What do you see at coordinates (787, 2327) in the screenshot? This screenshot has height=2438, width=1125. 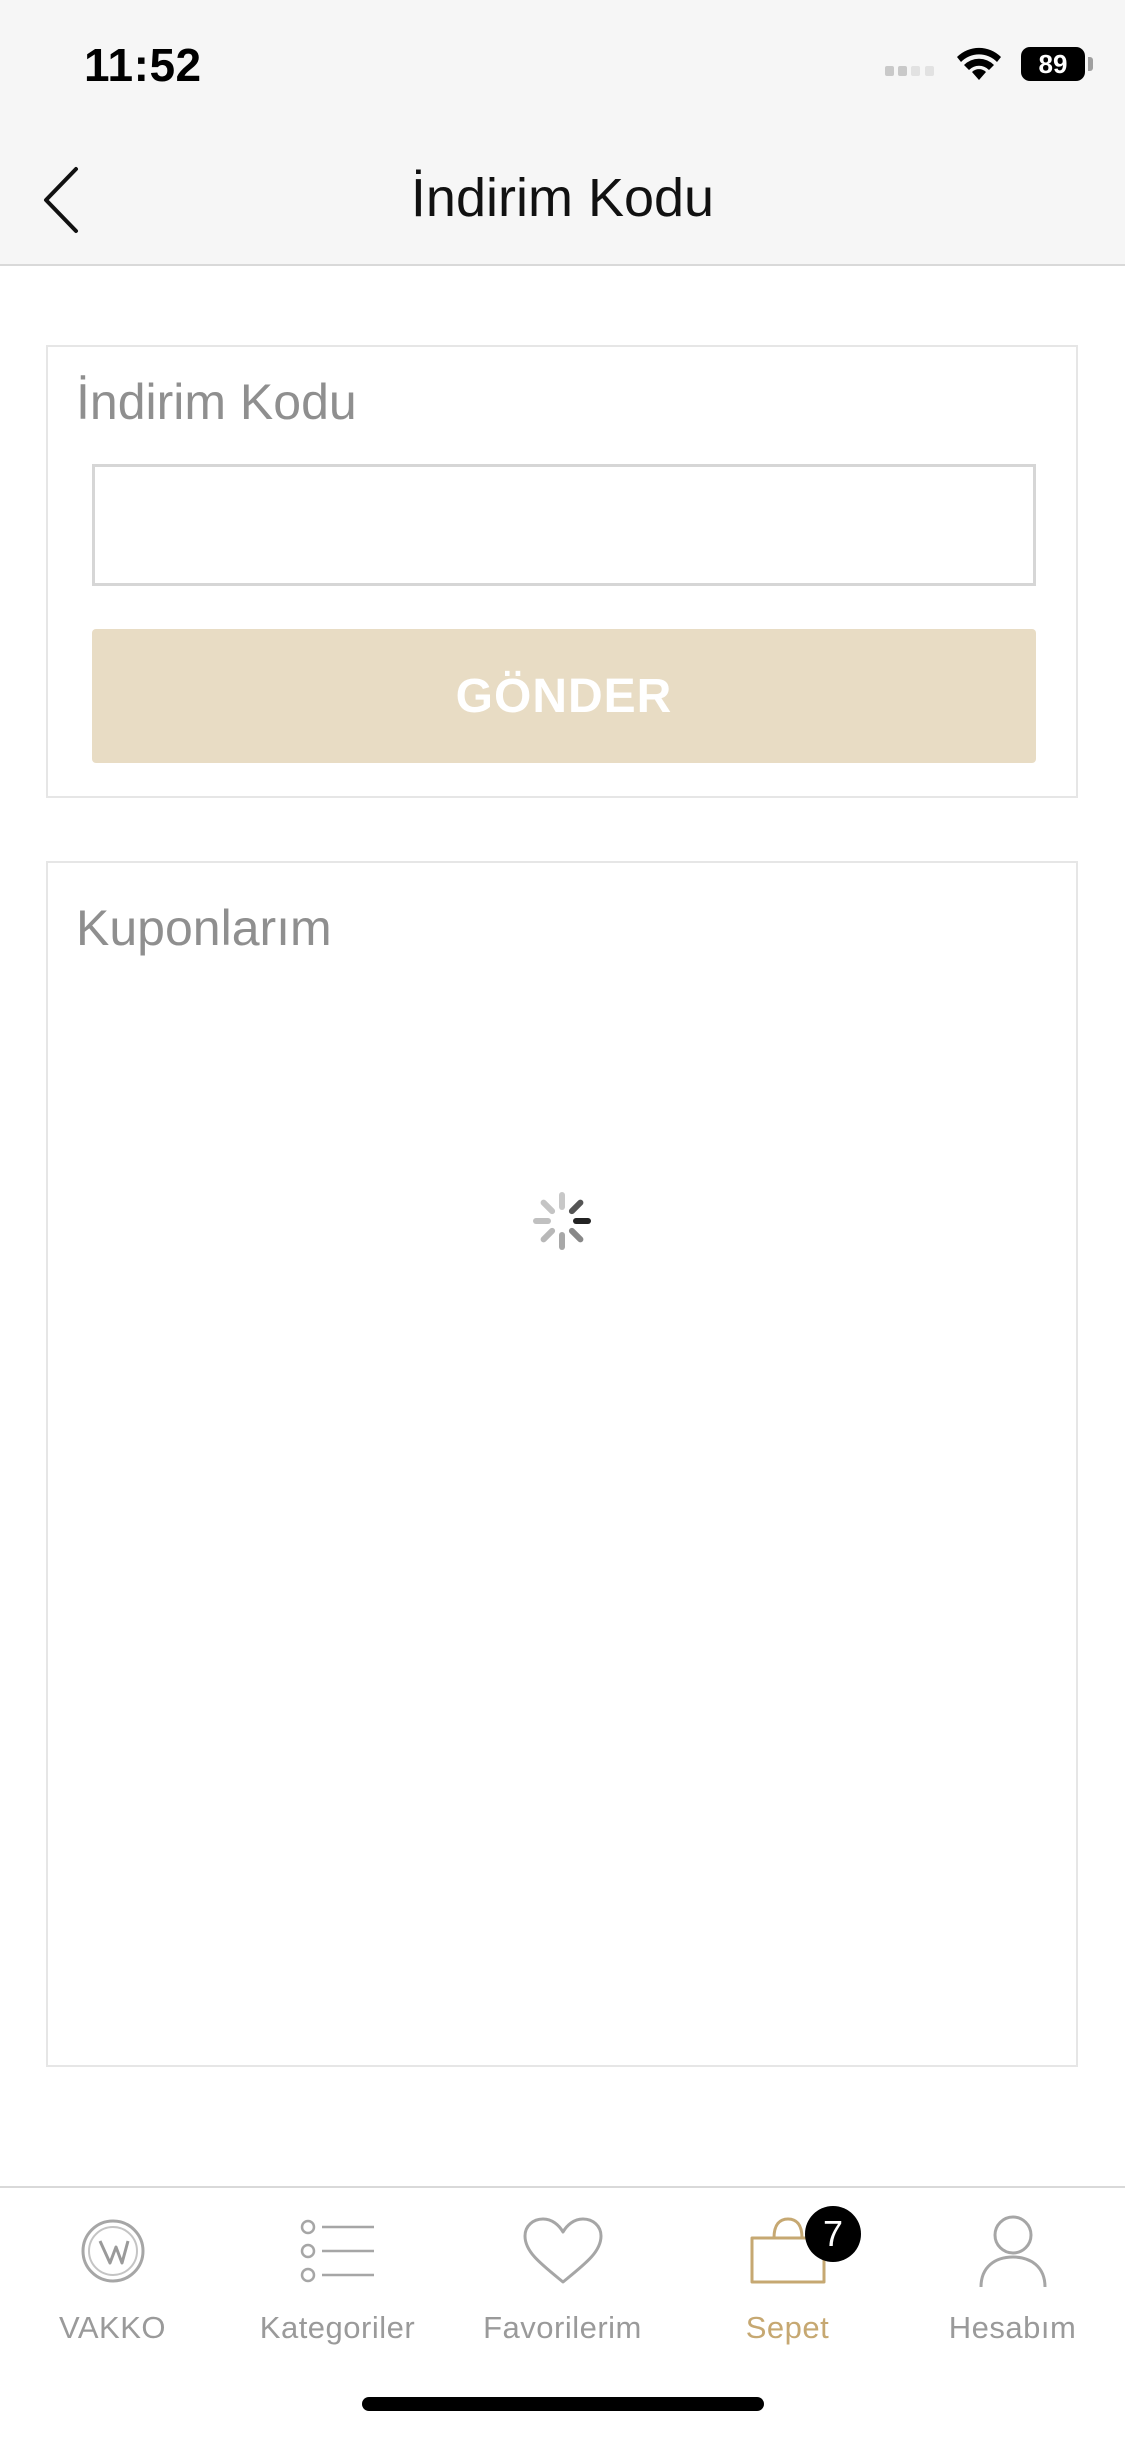 I see `tab-label: Sepet` at bounding box center [787, 2327].